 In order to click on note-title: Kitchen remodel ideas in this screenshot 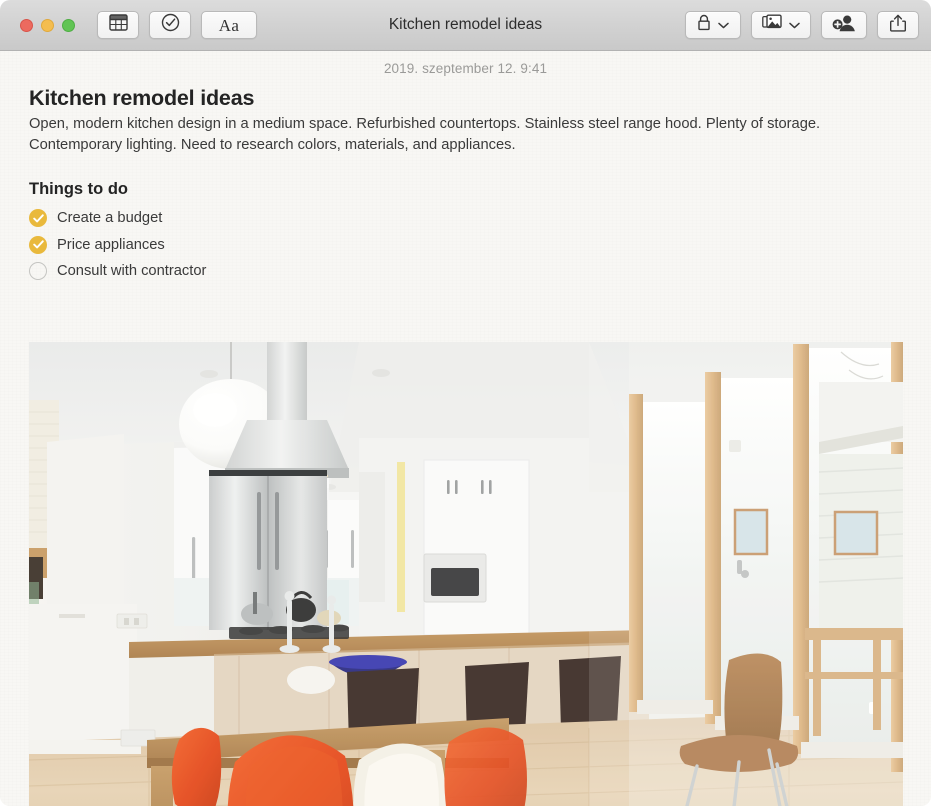, I will do `click(142, 98)`.